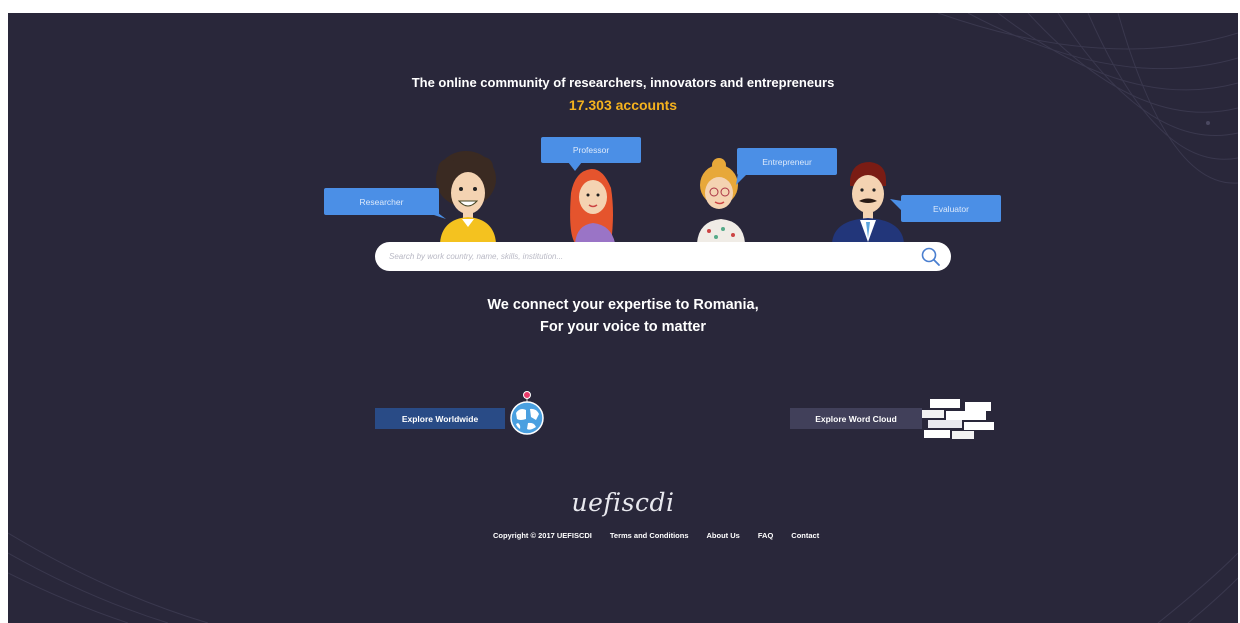 The height and width of the screenshot is (623, 1240). I want to click on globe-icon, so click(527, 412).